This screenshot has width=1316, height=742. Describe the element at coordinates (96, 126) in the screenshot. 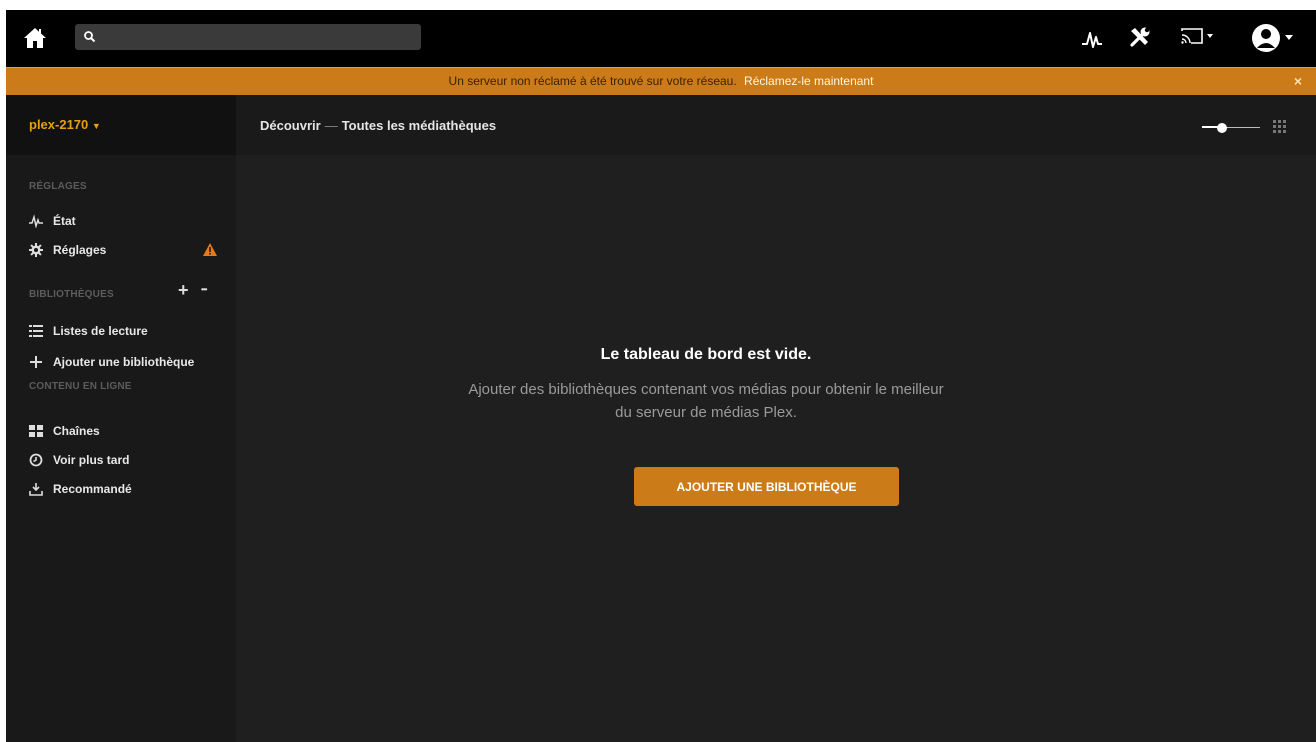

I see `chevron-down-icon: ▼` at that location.